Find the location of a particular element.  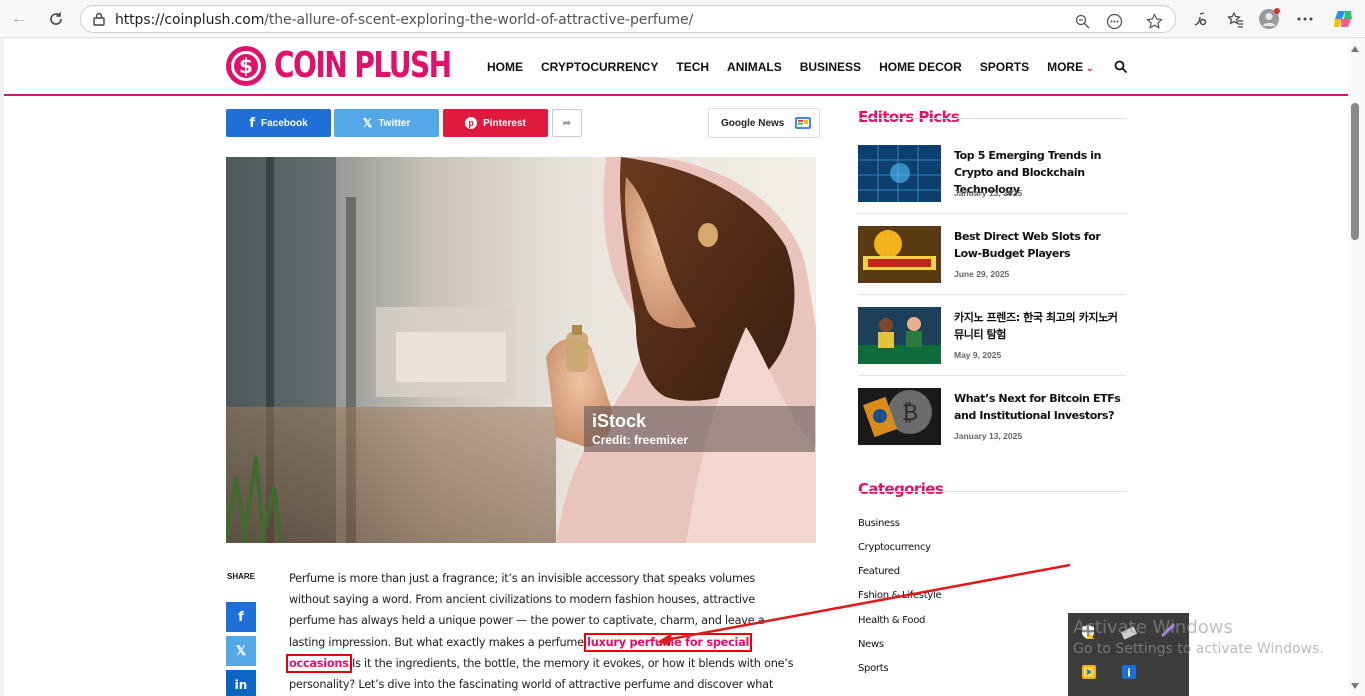

back-icon: ← is located at coordinates (19, 19).